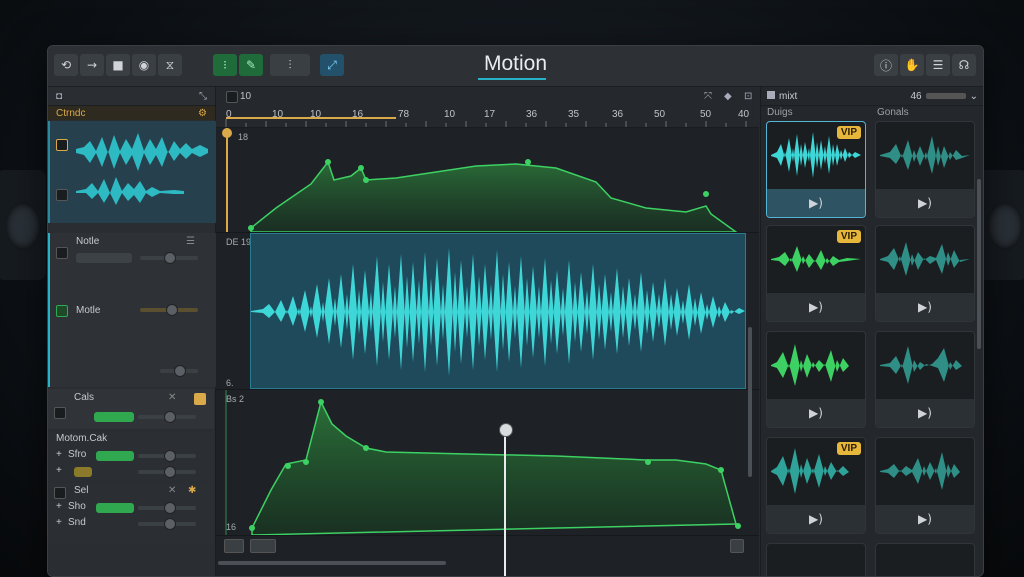 The width and height of the screenshot is (1024, 577). What do you see at coordinates (227, 180) in the screenshot?
I see `loop-start-marker` at bounding box center [227, 180].